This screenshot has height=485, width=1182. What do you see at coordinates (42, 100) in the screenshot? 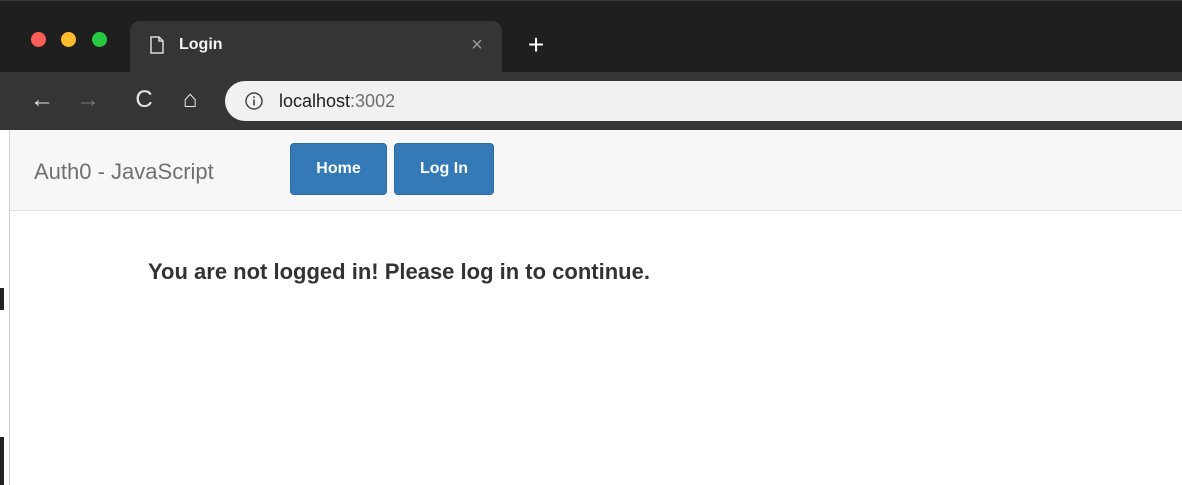
I see `back-arrow-icon: ←` at bounding box center [42, 100].